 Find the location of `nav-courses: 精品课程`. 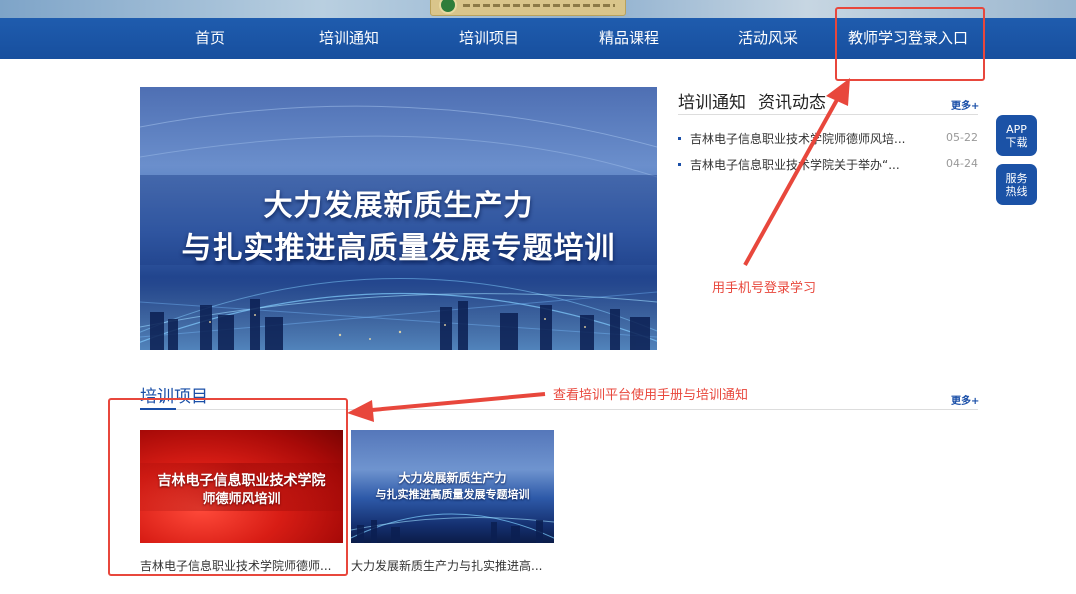

nav-courses: 精品课程 is located at coordinates (629, 38).